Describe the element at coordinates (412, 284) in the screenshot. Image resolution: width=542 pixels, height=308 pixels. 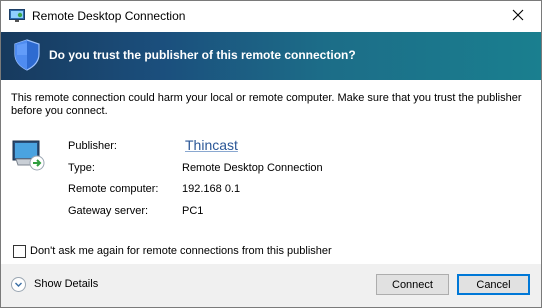
I see `connect-button: Connect` at that location.